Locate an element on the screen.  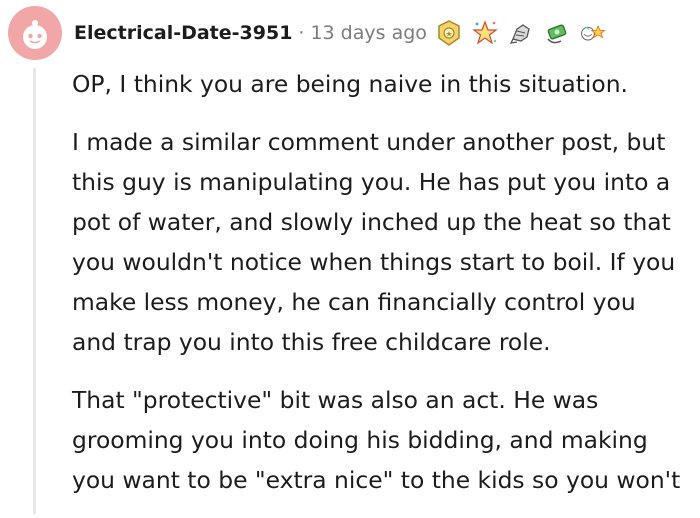
wholesome-award-icon is located at coordinates (485, 33).